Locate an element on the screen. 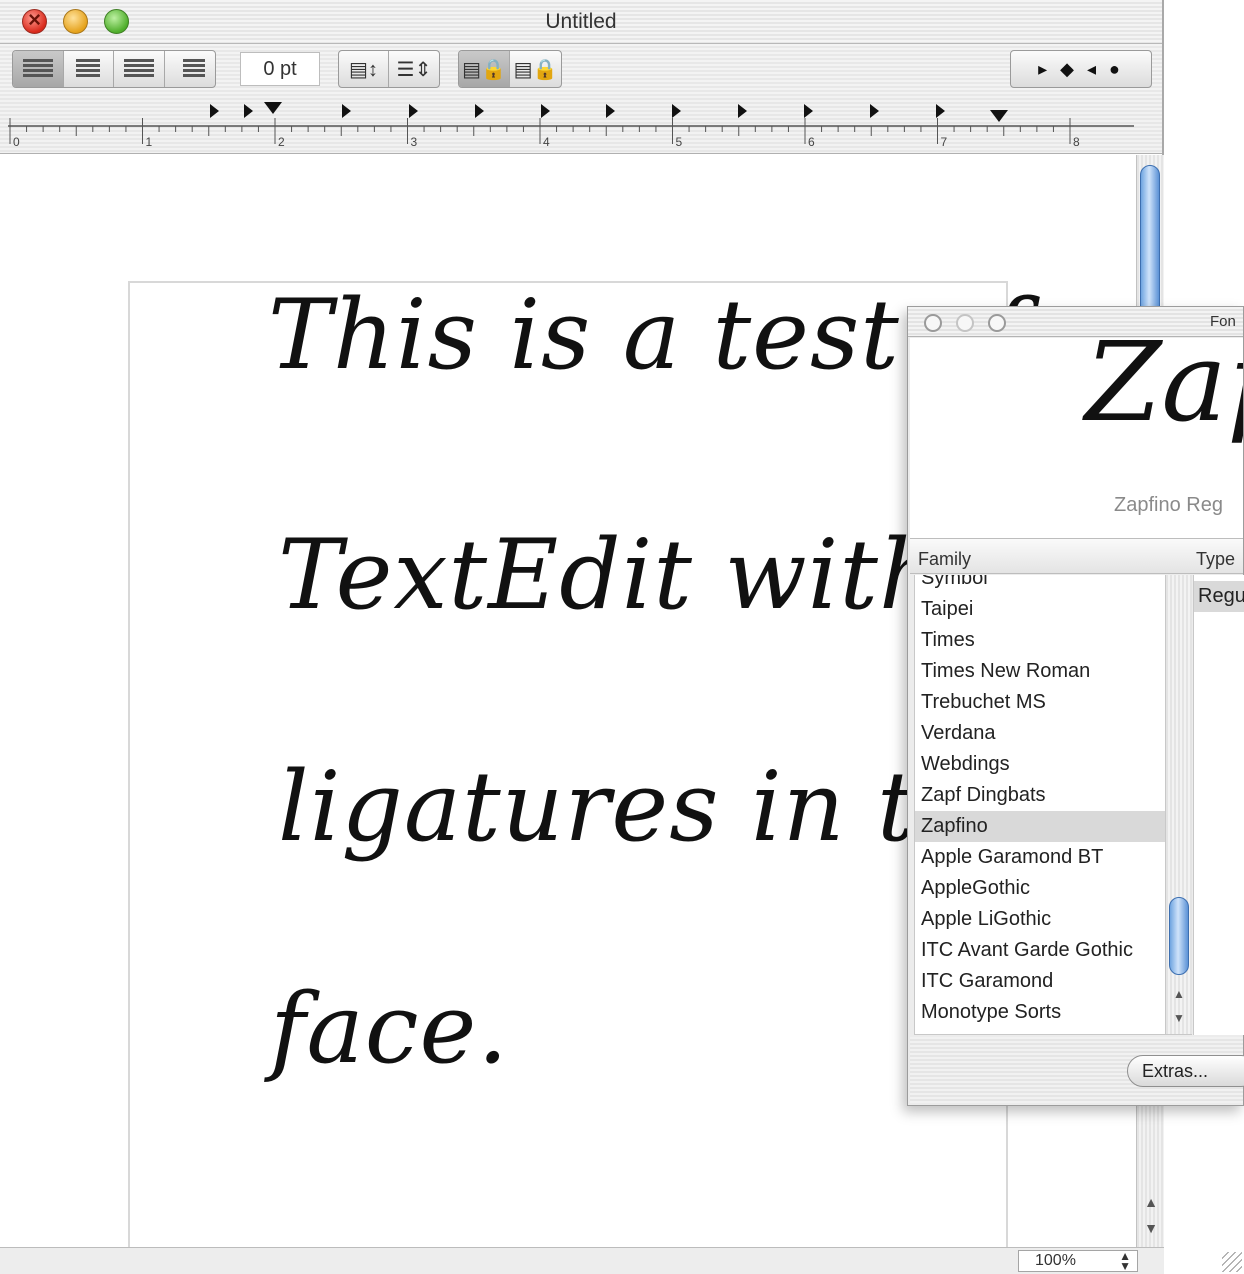 Image resolution: width=1244 pixels, height=1274 pixels. typeface-list: Regu is located at coordinates (1218, 805).